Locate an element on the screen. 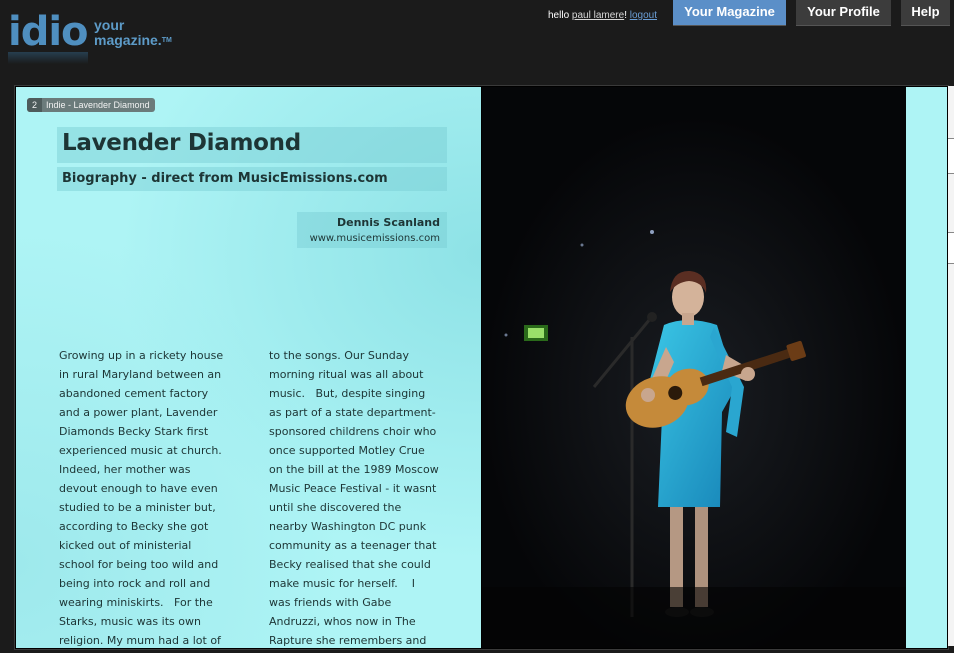 This screenshot has height=653, width=954. article-text-line: to the songs. Our Sunday is located at coordinates (339, 355).